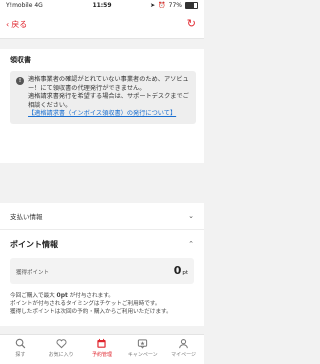  Describe the element at coordinates (143, 351) in the screenshot. I see `tab-campaign: キャンペーン` at that location.